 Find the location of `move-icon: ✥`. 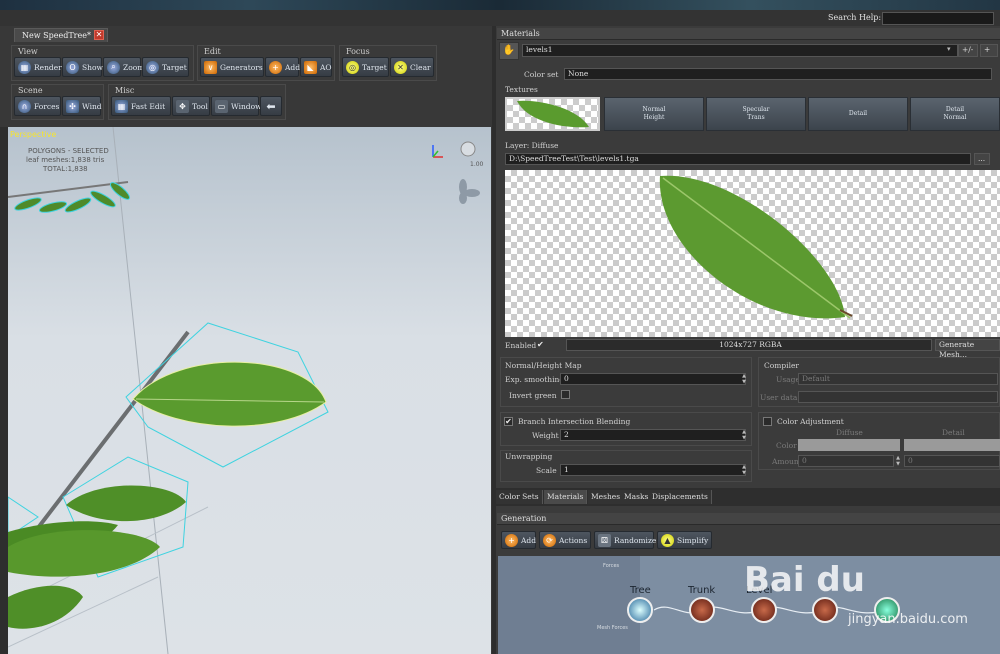

move-icon: ✥ is located at coordinates (182, 106).